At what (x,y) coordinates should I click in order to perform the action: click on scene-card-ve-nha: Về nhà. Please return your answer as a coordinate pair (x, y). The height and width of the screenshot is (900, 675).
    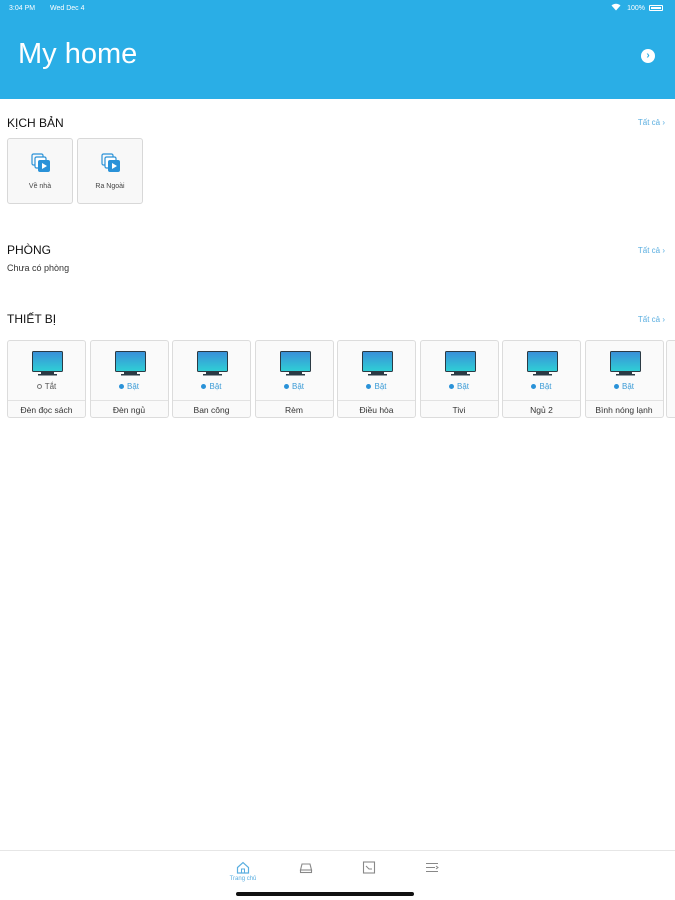
    Looking at the image, I should click on (40, 171).